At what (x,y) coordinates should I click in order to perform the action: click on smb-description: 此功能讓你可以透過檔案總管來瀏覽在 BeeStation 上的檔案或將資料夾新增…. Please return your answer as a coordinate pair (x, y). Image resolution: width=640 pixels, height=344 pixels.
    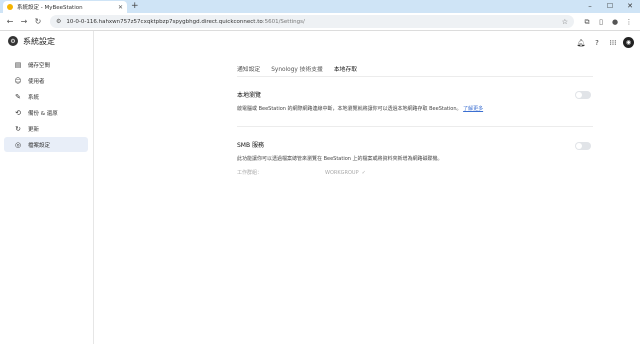
    Looking at the image, I should click on (340, 159).